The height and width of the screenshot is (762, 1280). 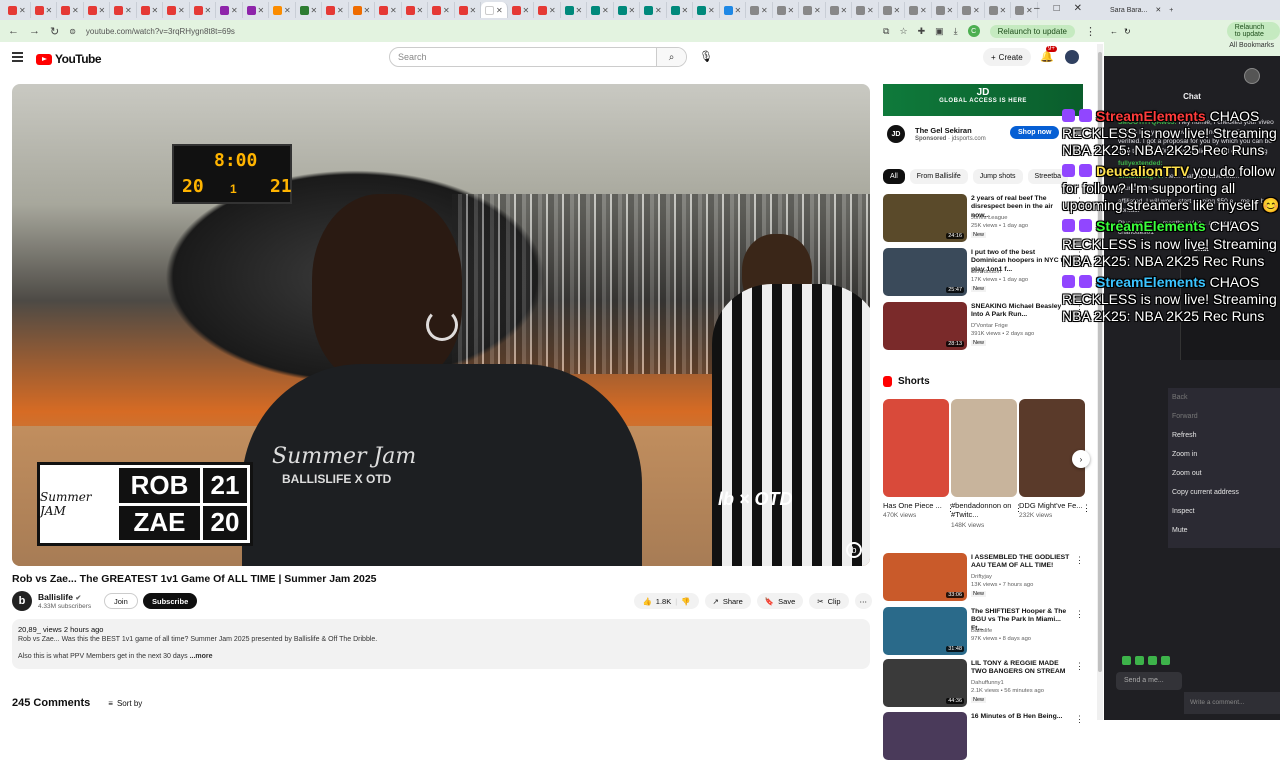 I want to click on search-icon: ⌕, so click(x=671, y=57).